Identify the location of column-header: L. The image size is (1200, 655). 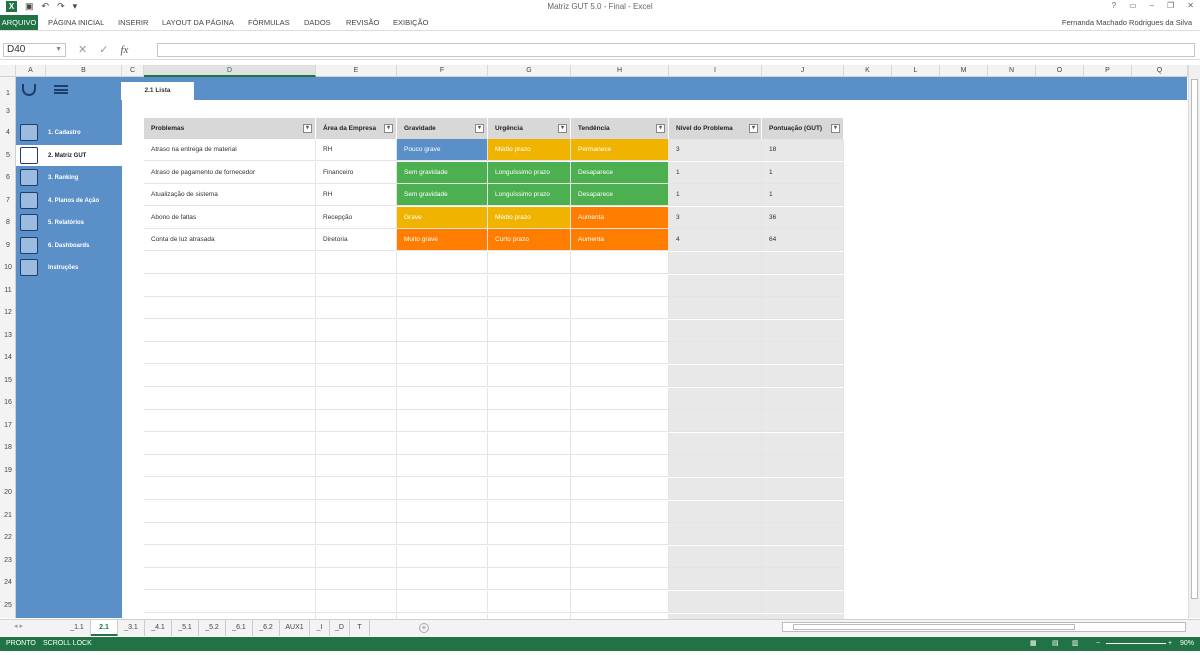
(916, 71).